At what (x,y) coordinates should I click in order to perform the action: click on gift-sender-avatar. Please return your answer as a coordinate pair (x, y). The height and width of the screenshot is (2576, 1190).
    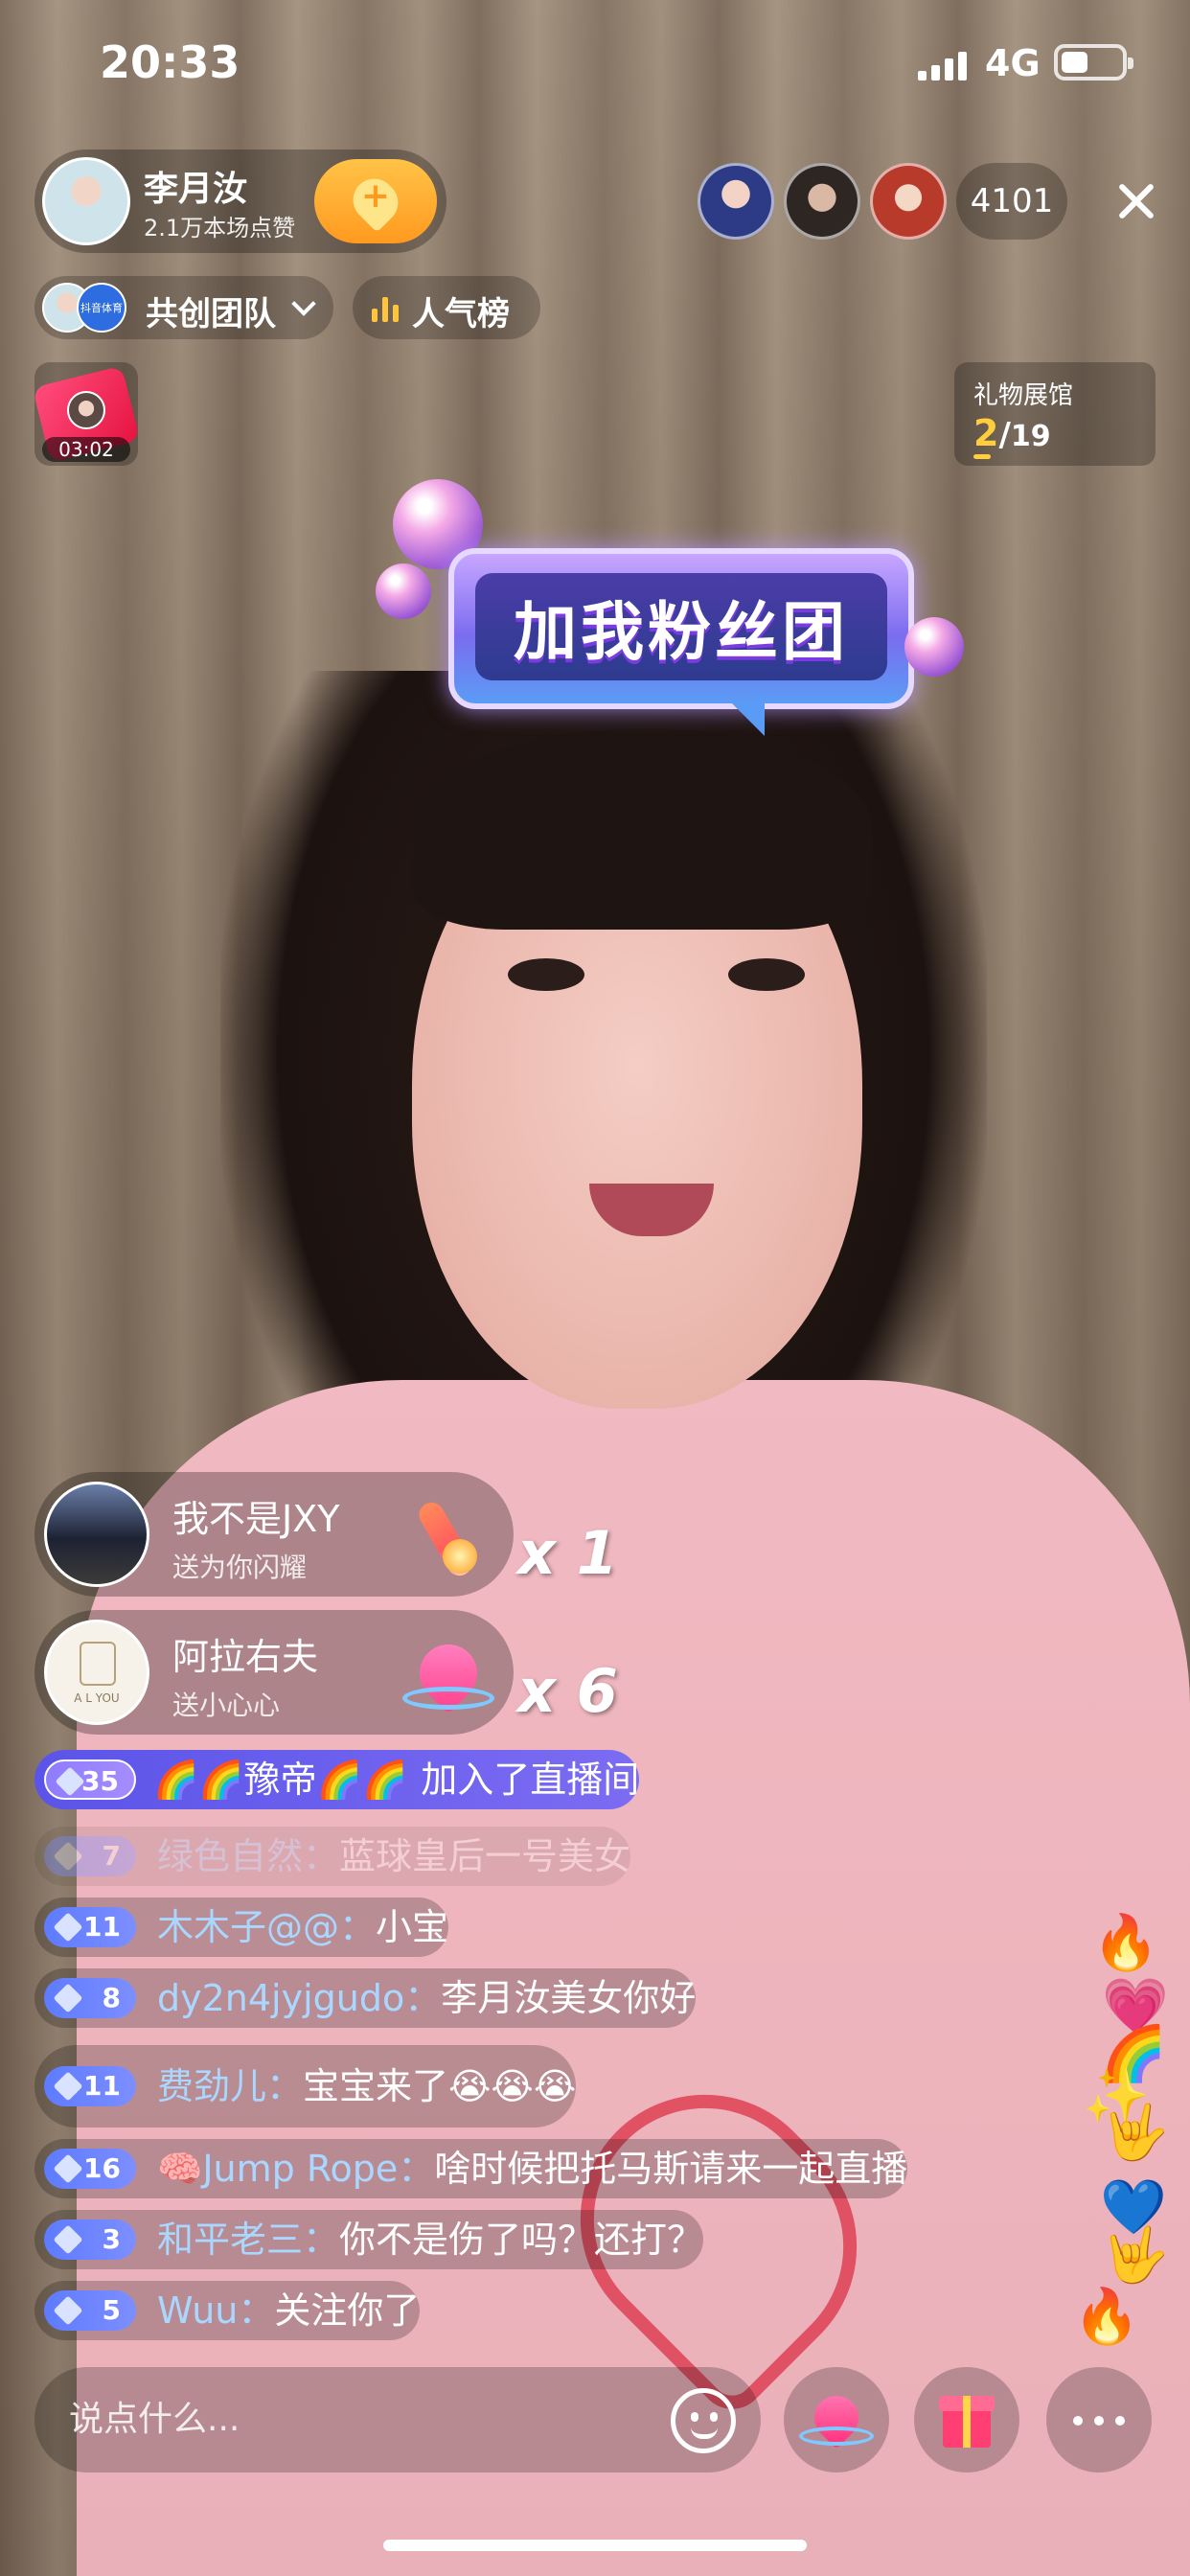
    Looking at the image, I should click on (97, 1534).